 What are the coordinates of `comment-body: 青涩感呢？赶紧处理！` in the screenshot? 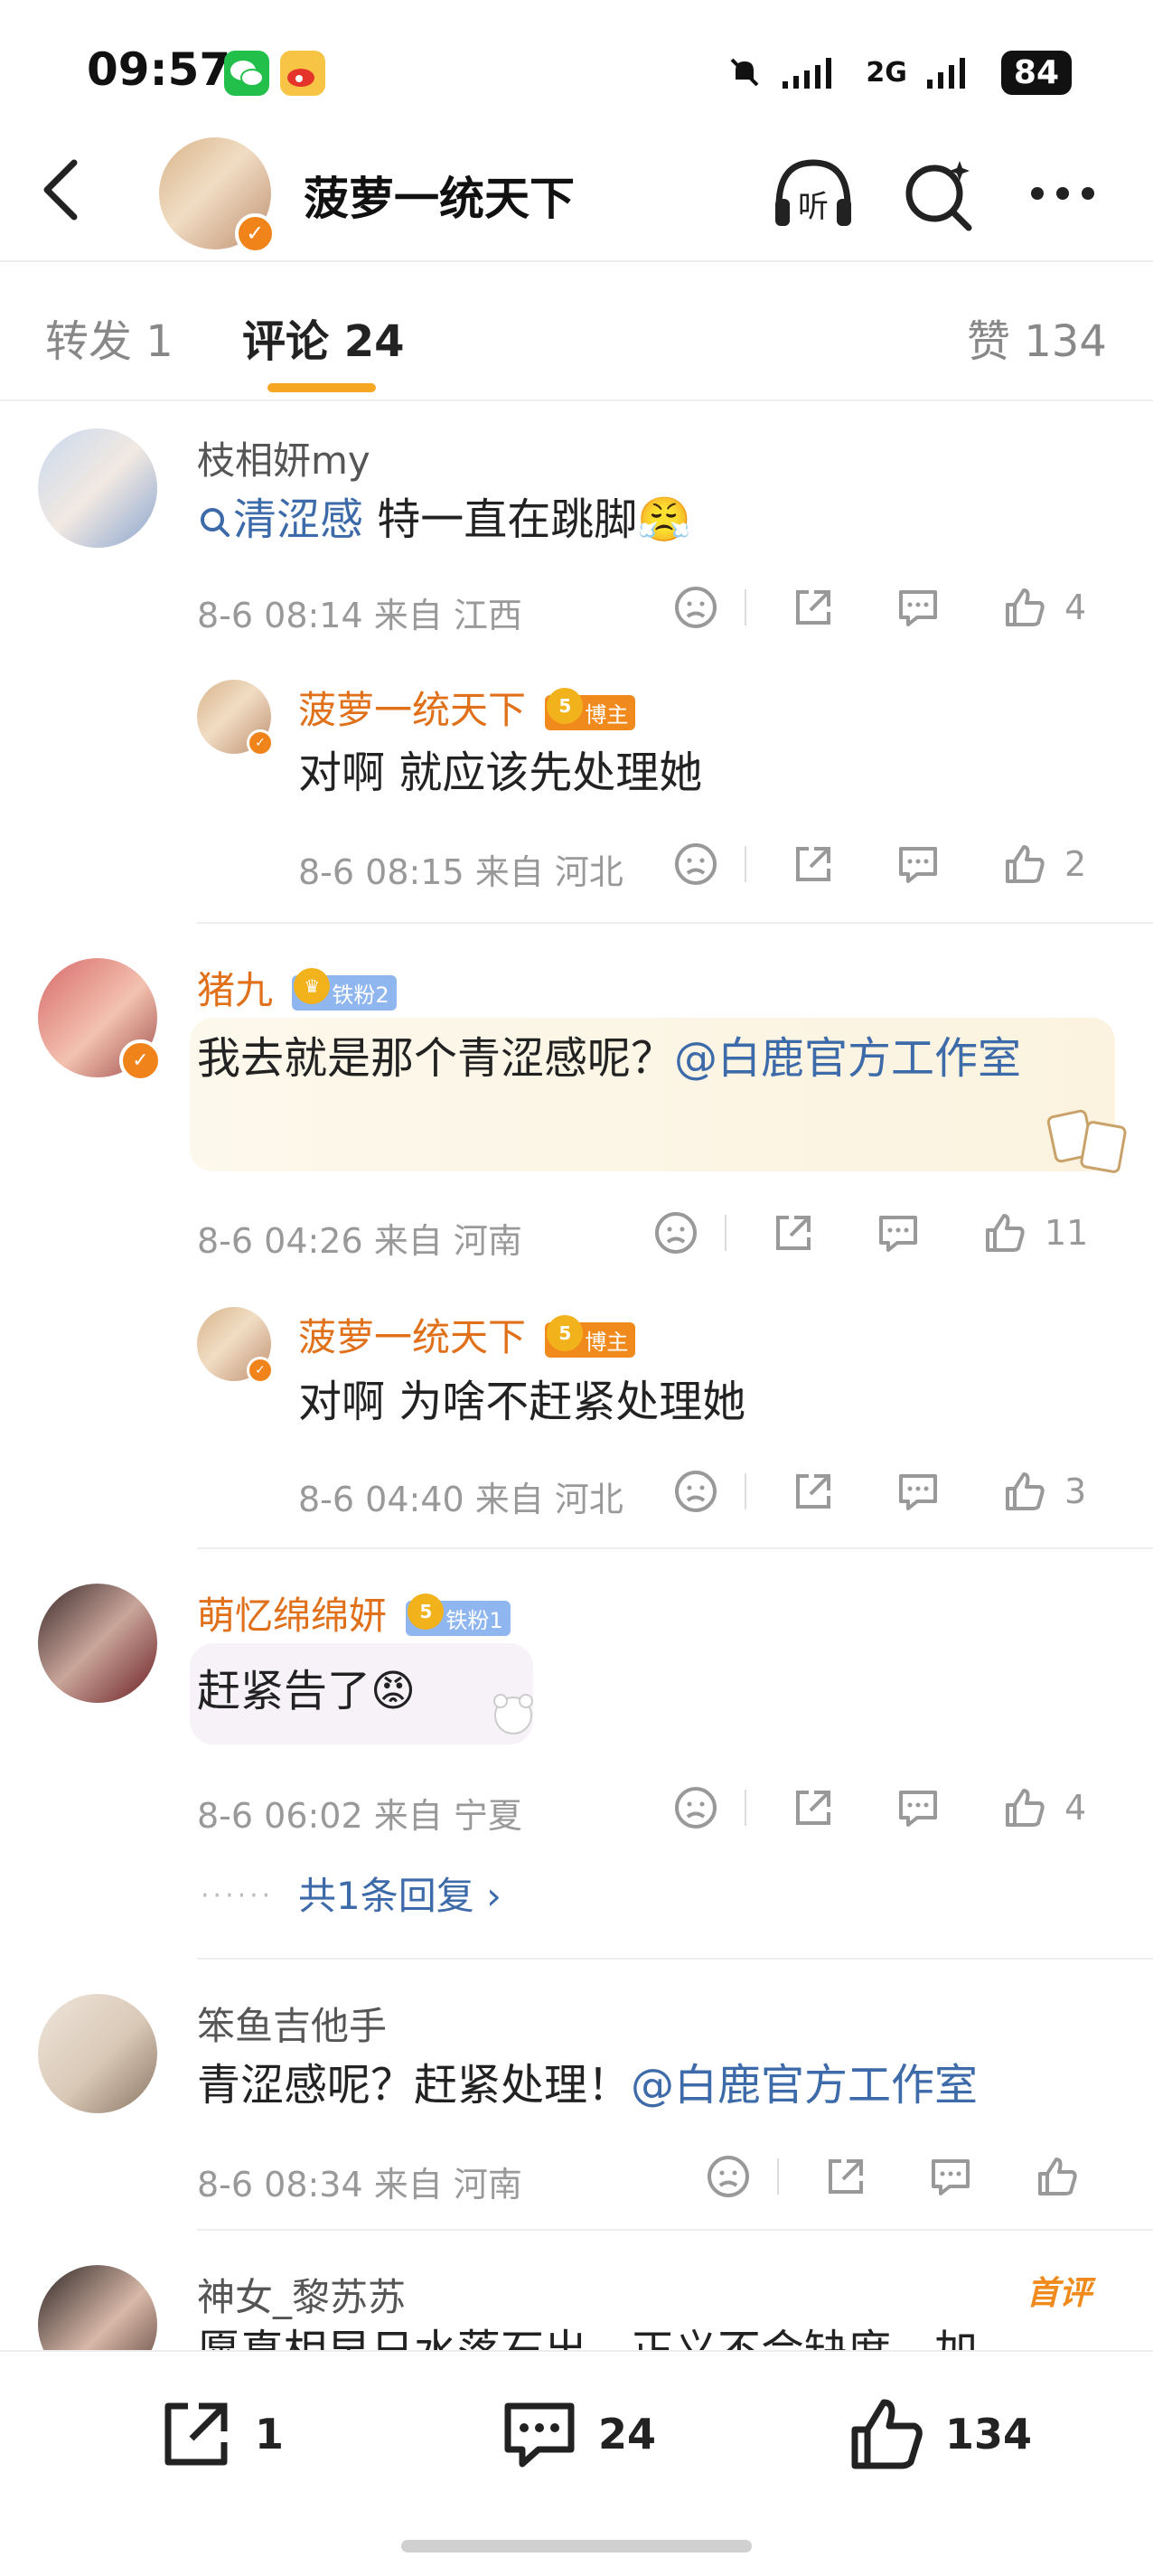 It's located at (414, 2085).